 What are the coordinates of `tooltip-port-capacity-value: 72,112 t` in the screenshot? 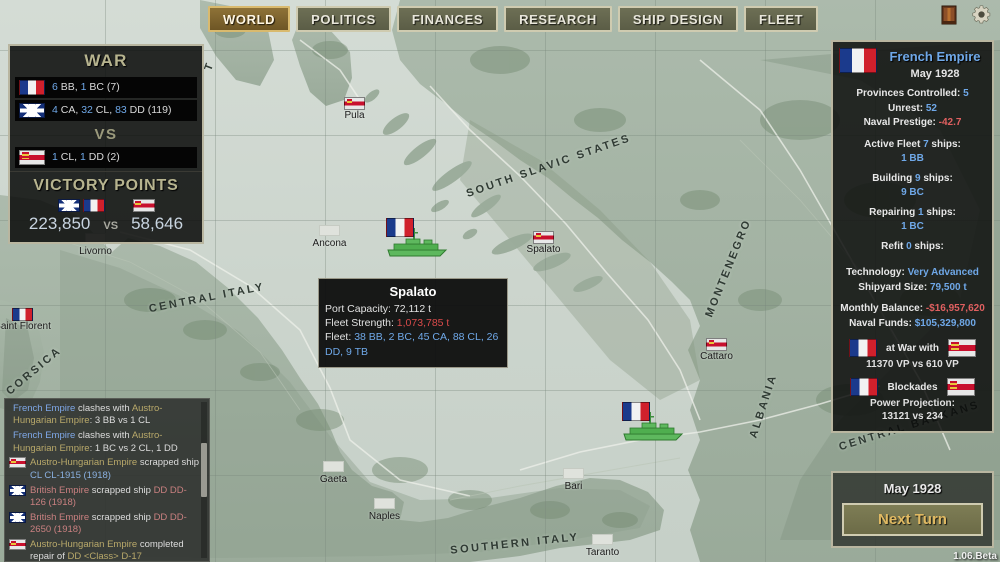 It's located at (412, 309).